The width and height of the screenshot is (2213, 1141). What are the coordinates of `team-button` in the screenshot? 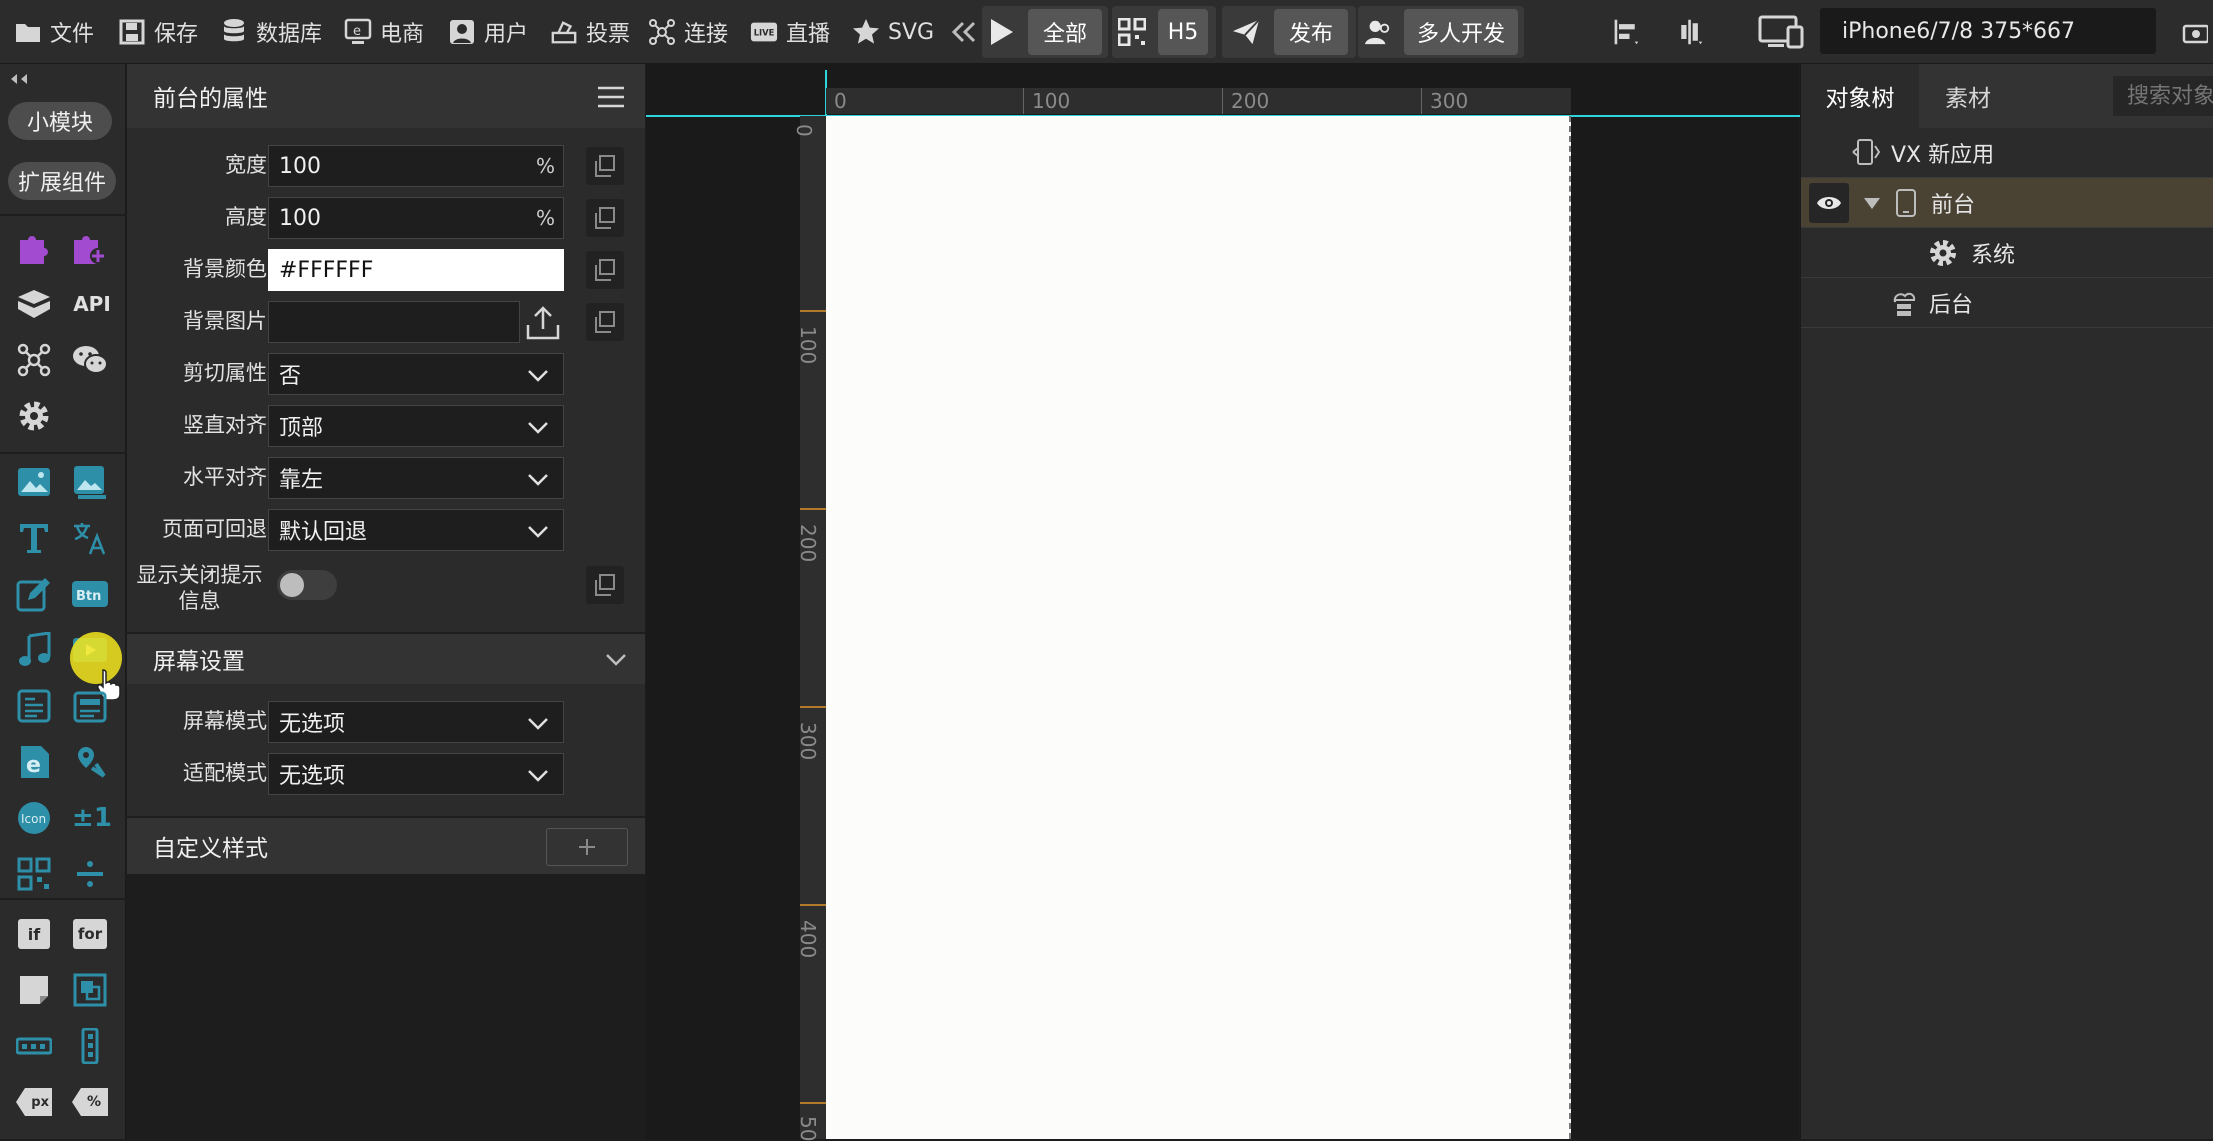 It's located at (1378, 32).